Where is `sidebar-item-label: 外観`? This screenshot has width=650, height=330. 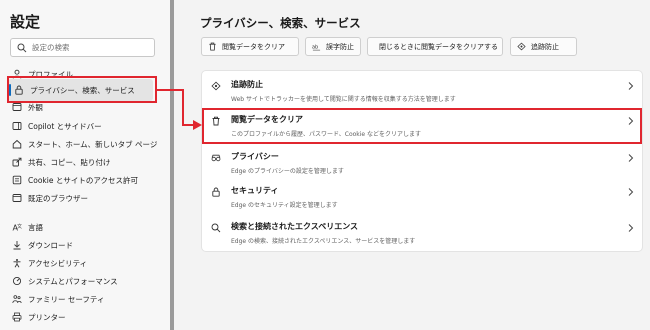
sidebar-item-label: 外観 is located at coordinates (35, 107).